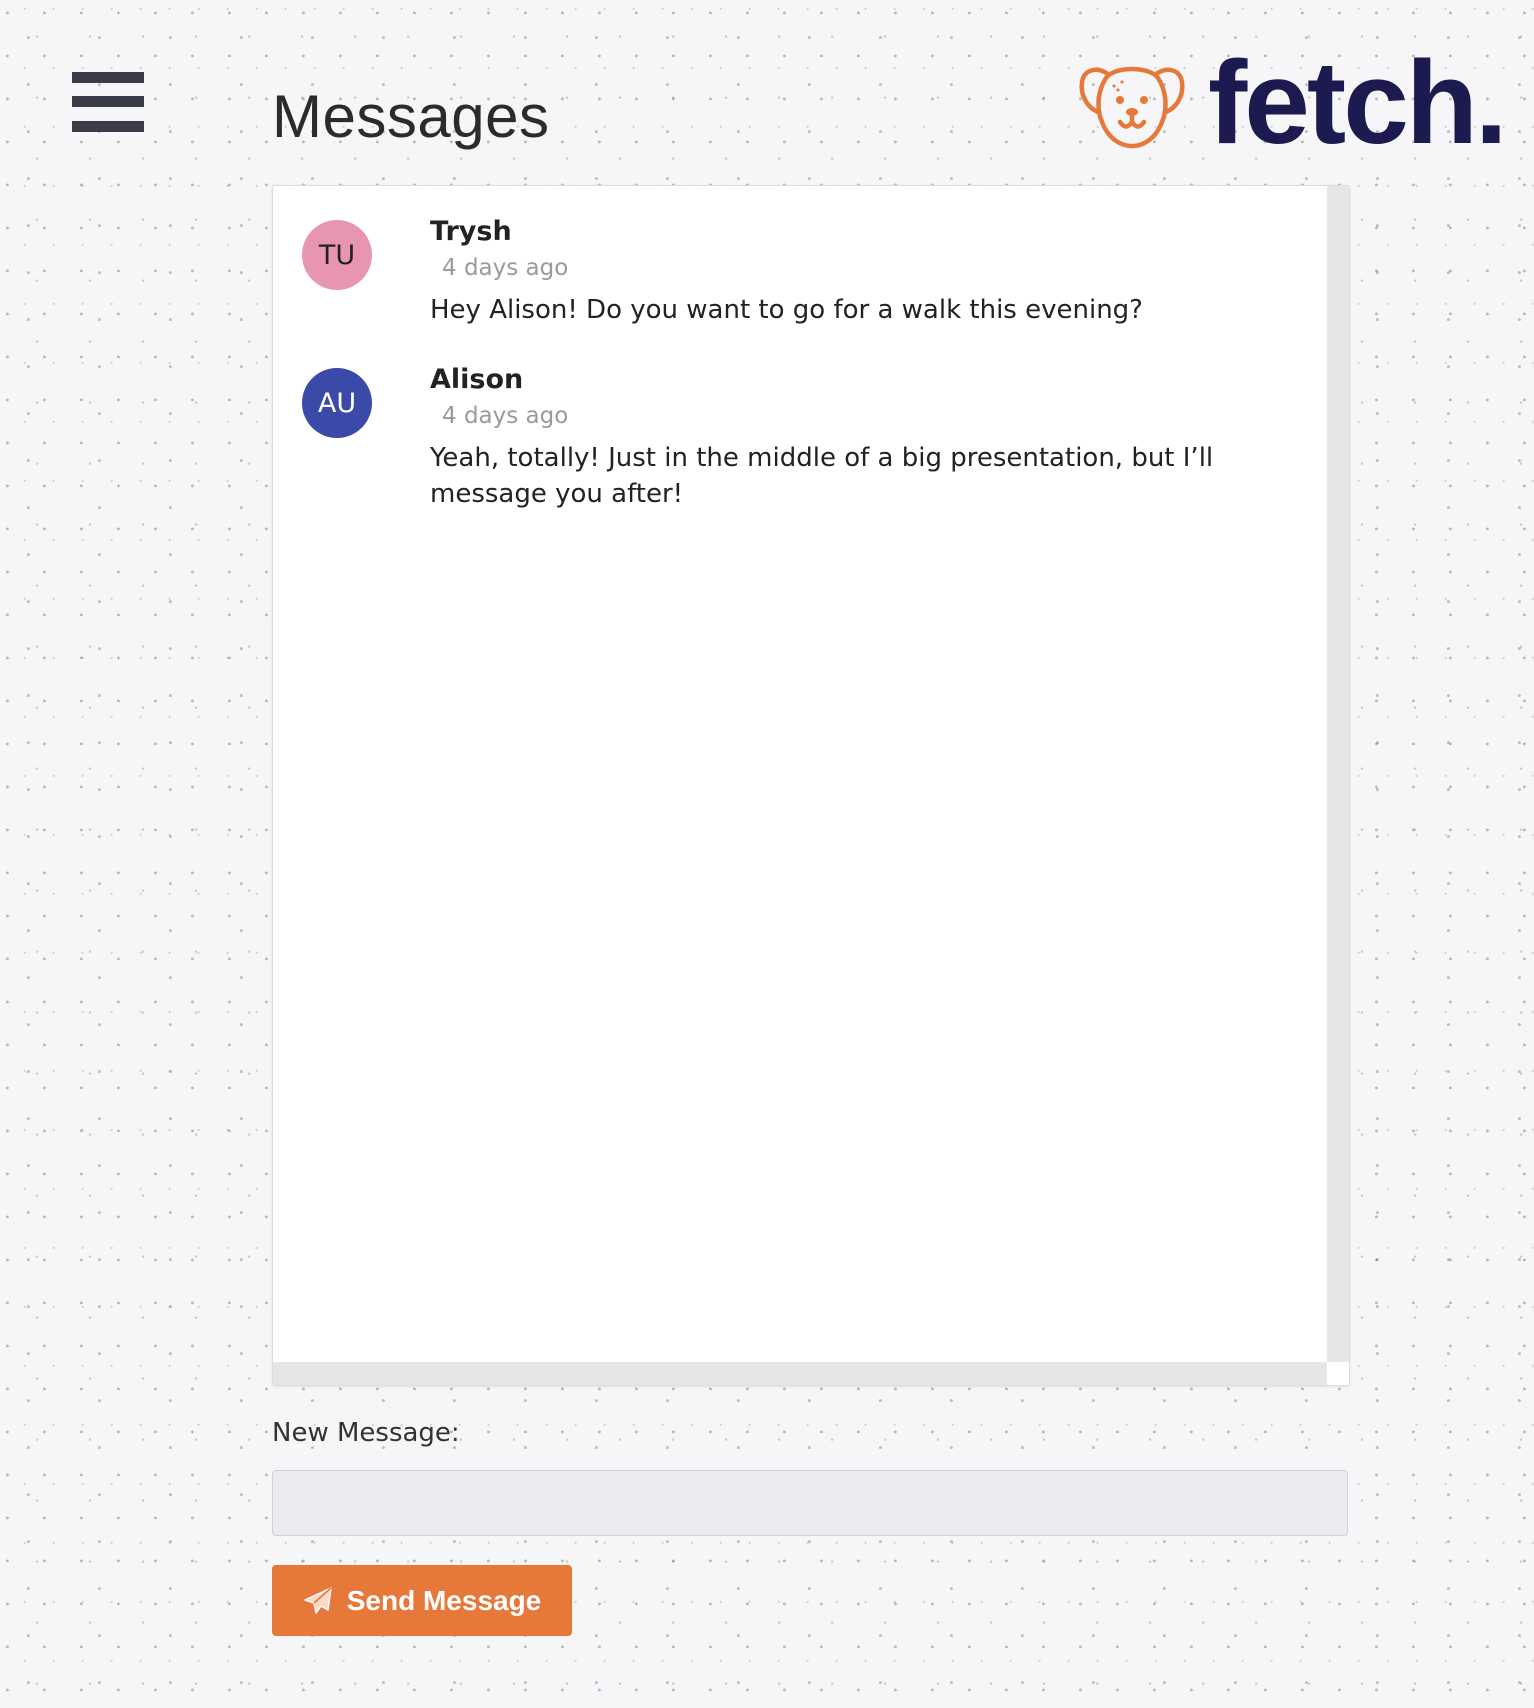 Image resolution: width=1534 pixels, height=1708 pixels. I want to click on vertical-scrollbar, so click(1338, 774).